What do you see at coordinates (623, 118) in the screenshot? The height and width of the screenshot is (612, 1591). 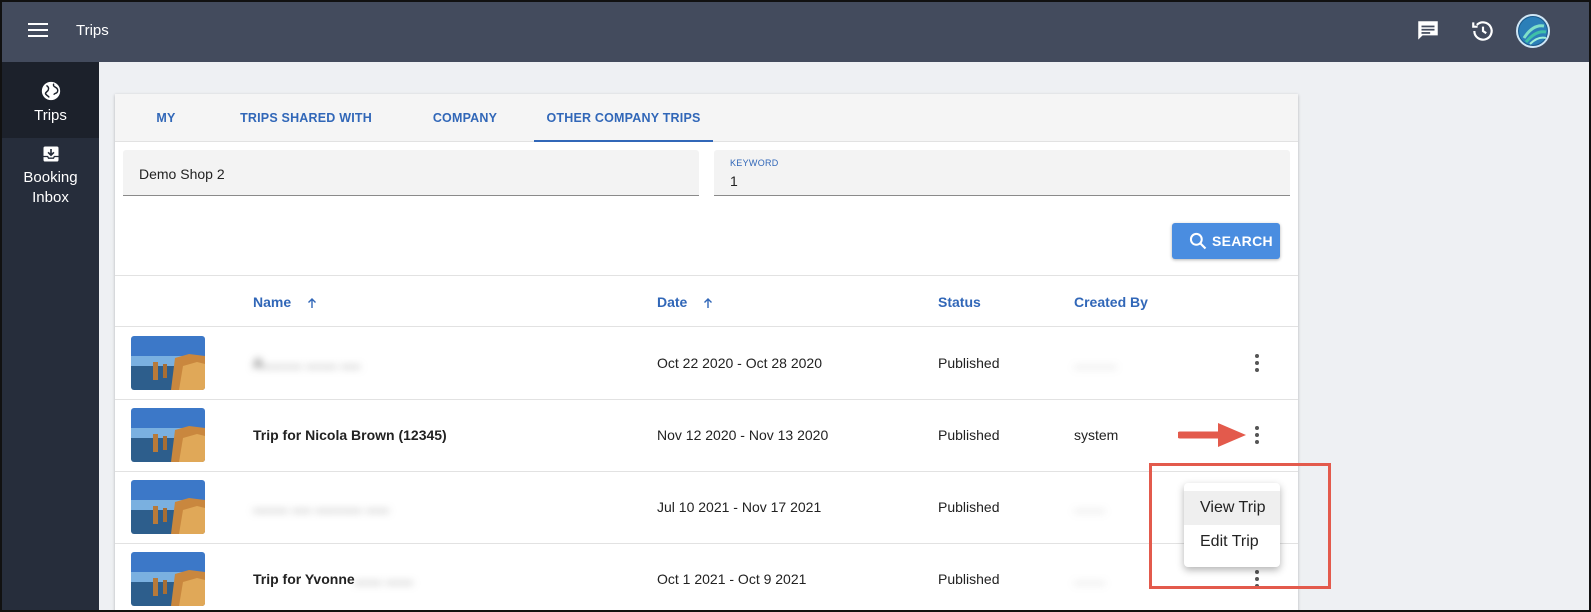 I see `tab-other-company-trips: OTHER COMPANY TRIPS` at bounding box center [623, 118].